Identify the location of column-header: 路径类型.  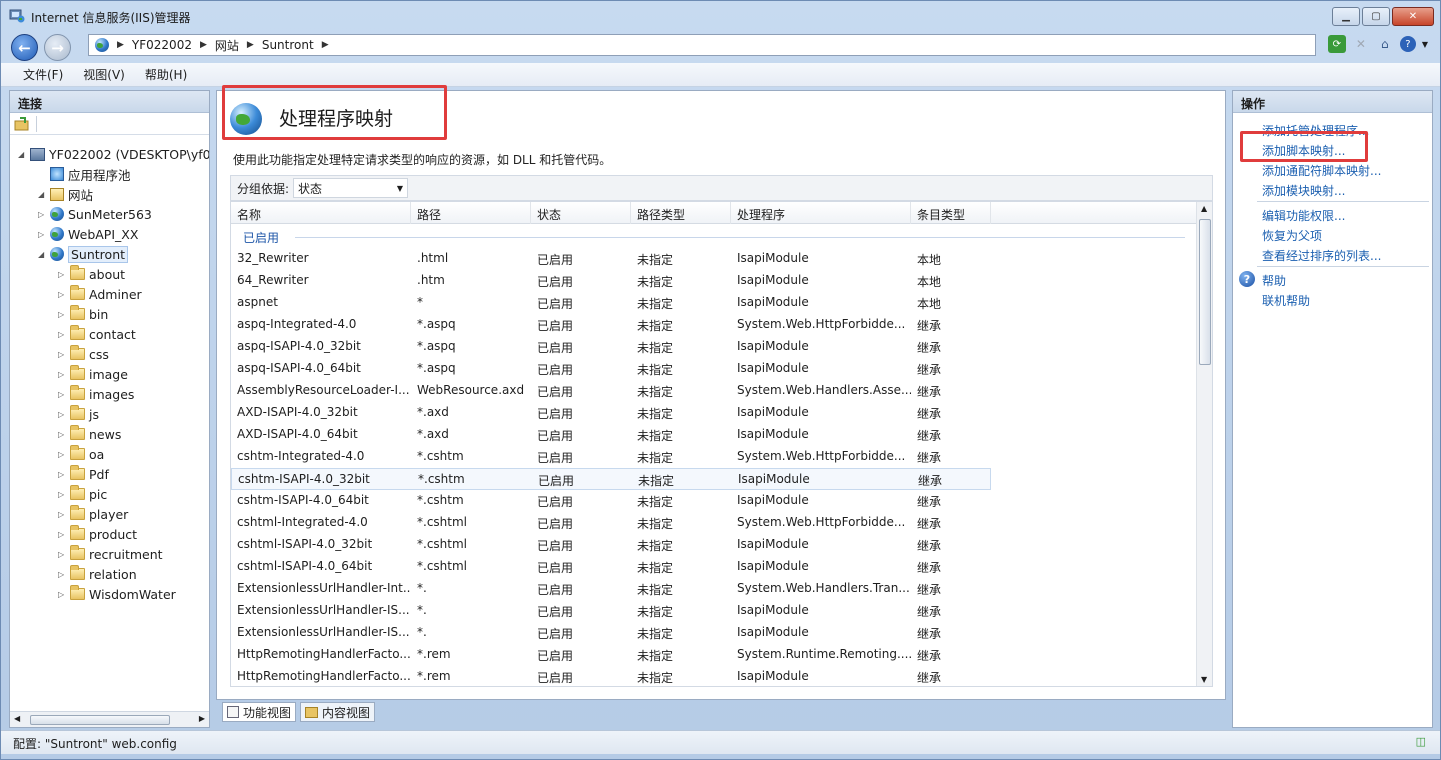
(681, 213).